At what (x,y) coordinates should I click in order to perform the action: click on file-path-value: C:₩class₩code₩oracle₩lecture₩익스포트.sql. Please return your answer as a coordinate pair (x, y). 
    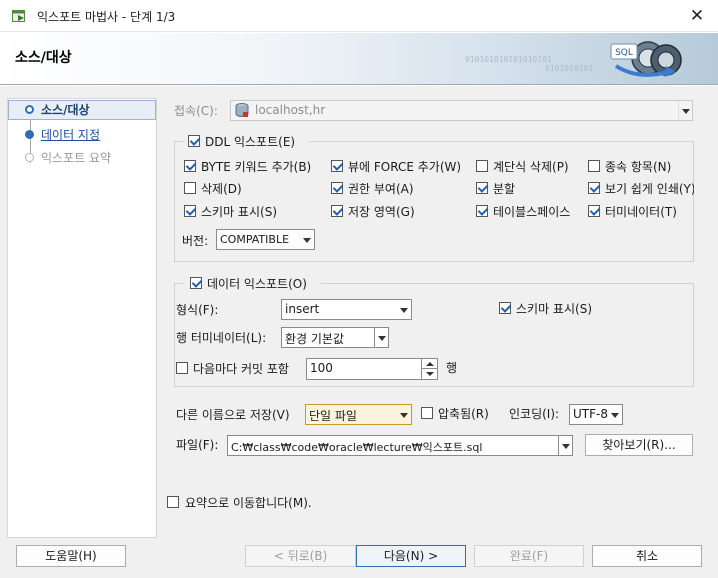
    Looking at the image, I should click on (357, 447).